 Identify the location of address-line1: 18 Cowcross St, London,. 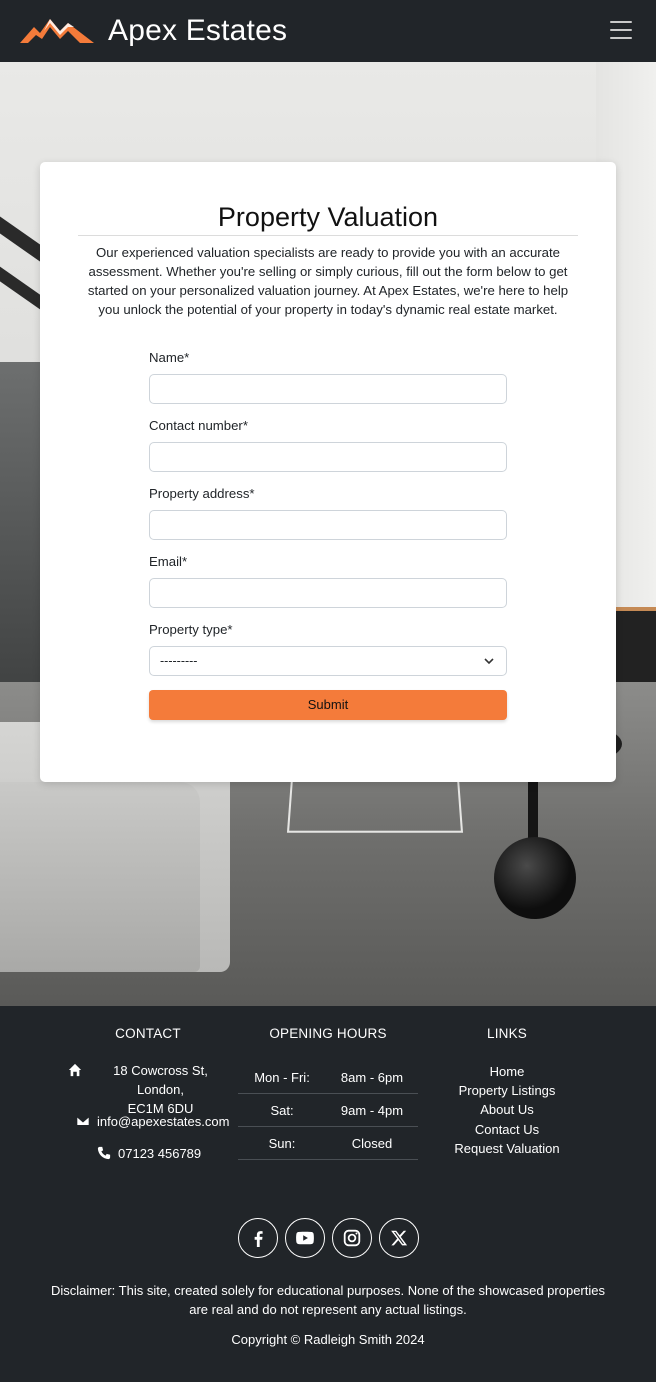
(160, 1080).